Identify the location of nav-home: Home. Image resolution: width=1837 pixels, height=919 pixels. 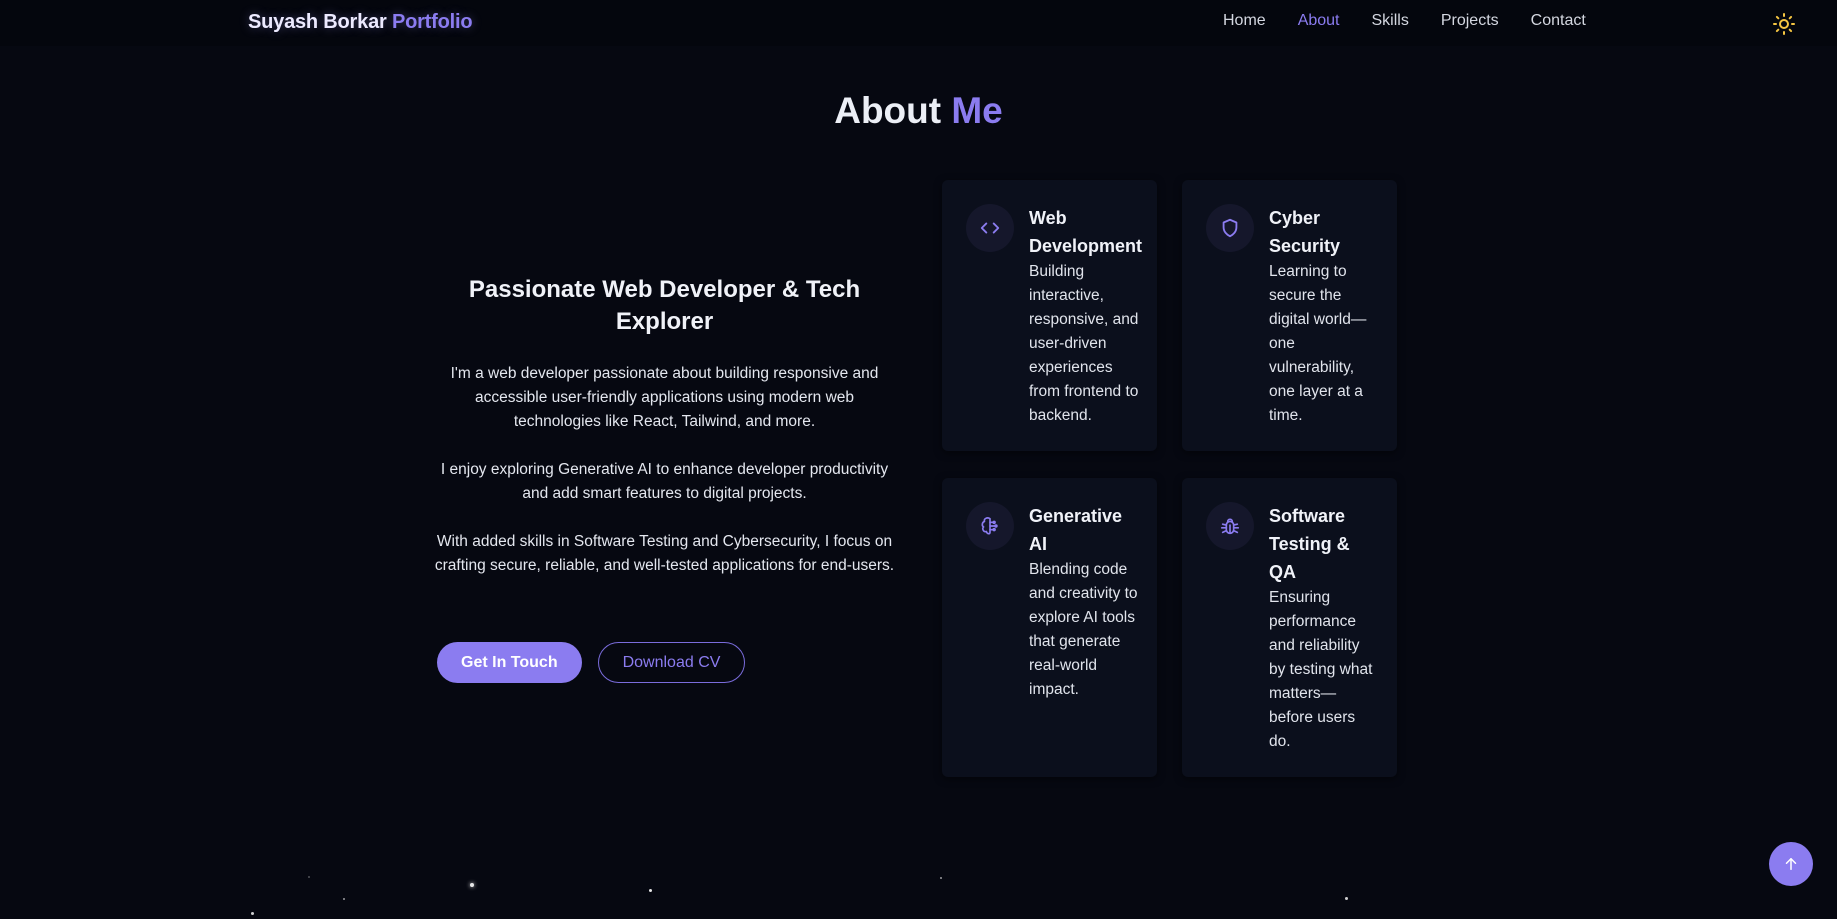
(1244, 21).